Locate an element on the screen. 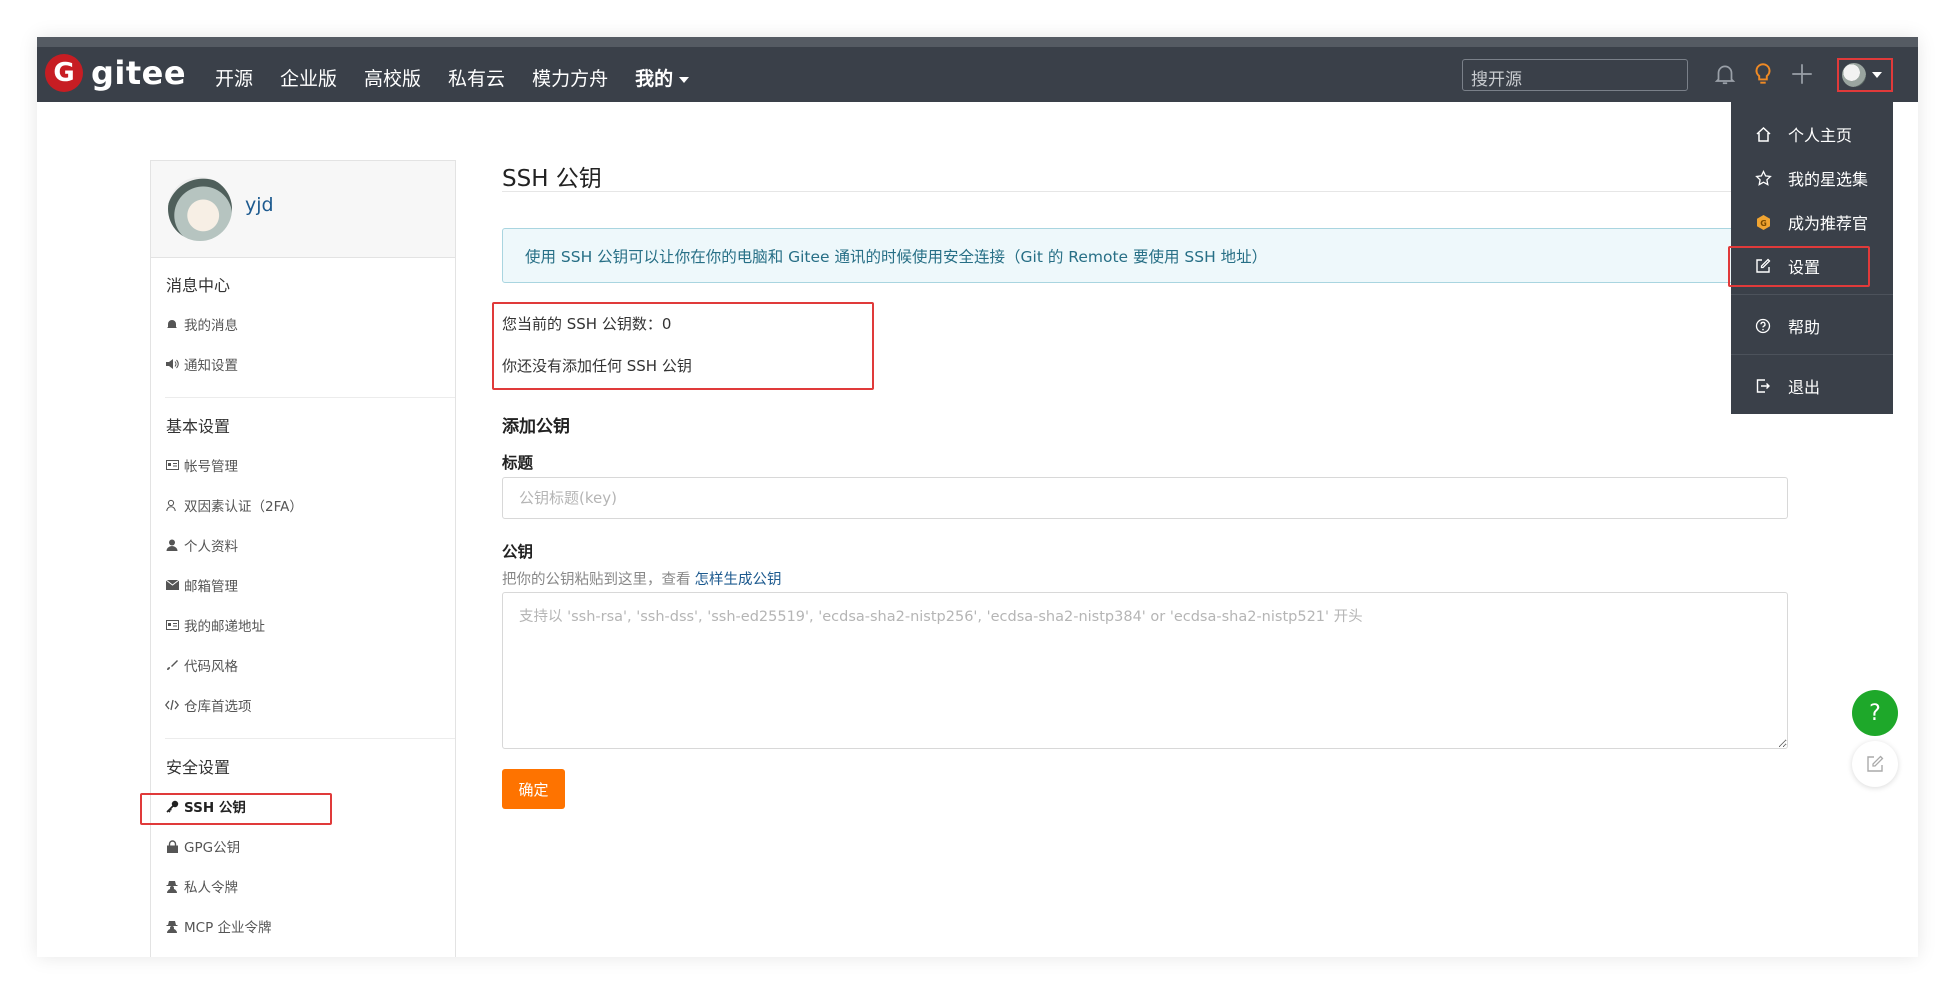  menu-item-label: 我的星选集 is located at coordinates (1828, 179).